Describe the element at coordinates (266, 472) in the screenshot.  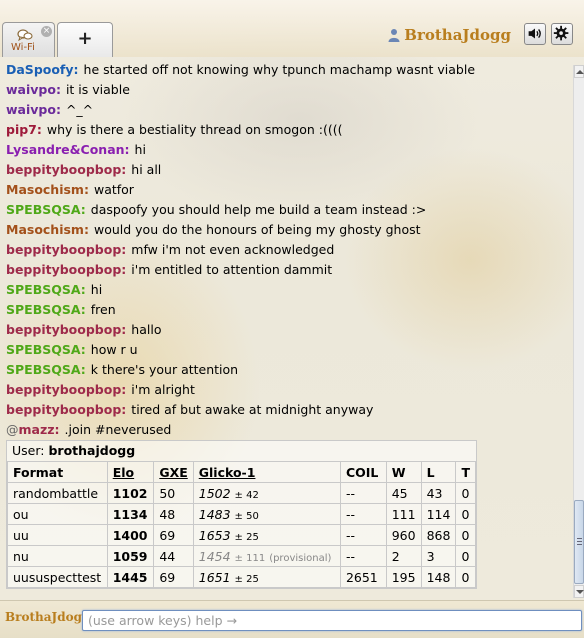
I see `col-glicko: Glicko-1` at that location.